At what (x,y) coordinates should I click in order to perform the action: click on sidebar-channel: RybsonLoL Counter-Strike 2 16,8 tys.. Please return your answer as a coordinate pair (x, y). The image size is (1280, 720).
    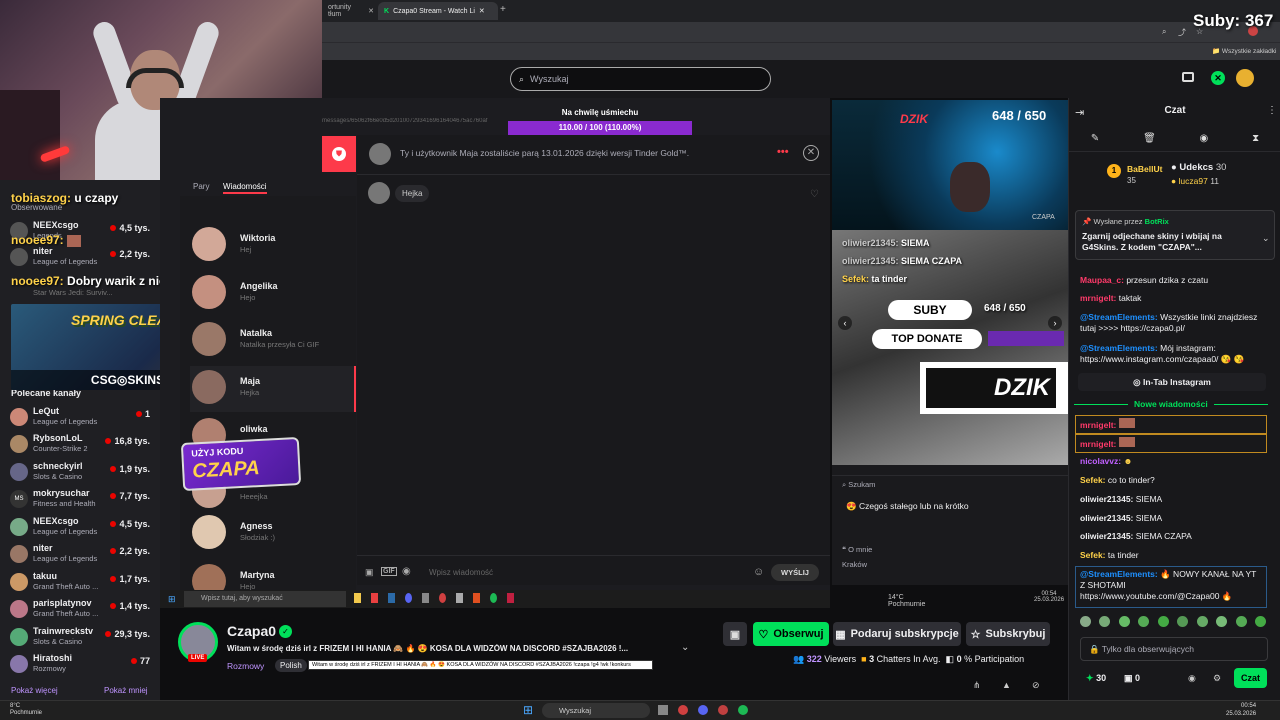
    Looking at the image, I should click on (83, 444).